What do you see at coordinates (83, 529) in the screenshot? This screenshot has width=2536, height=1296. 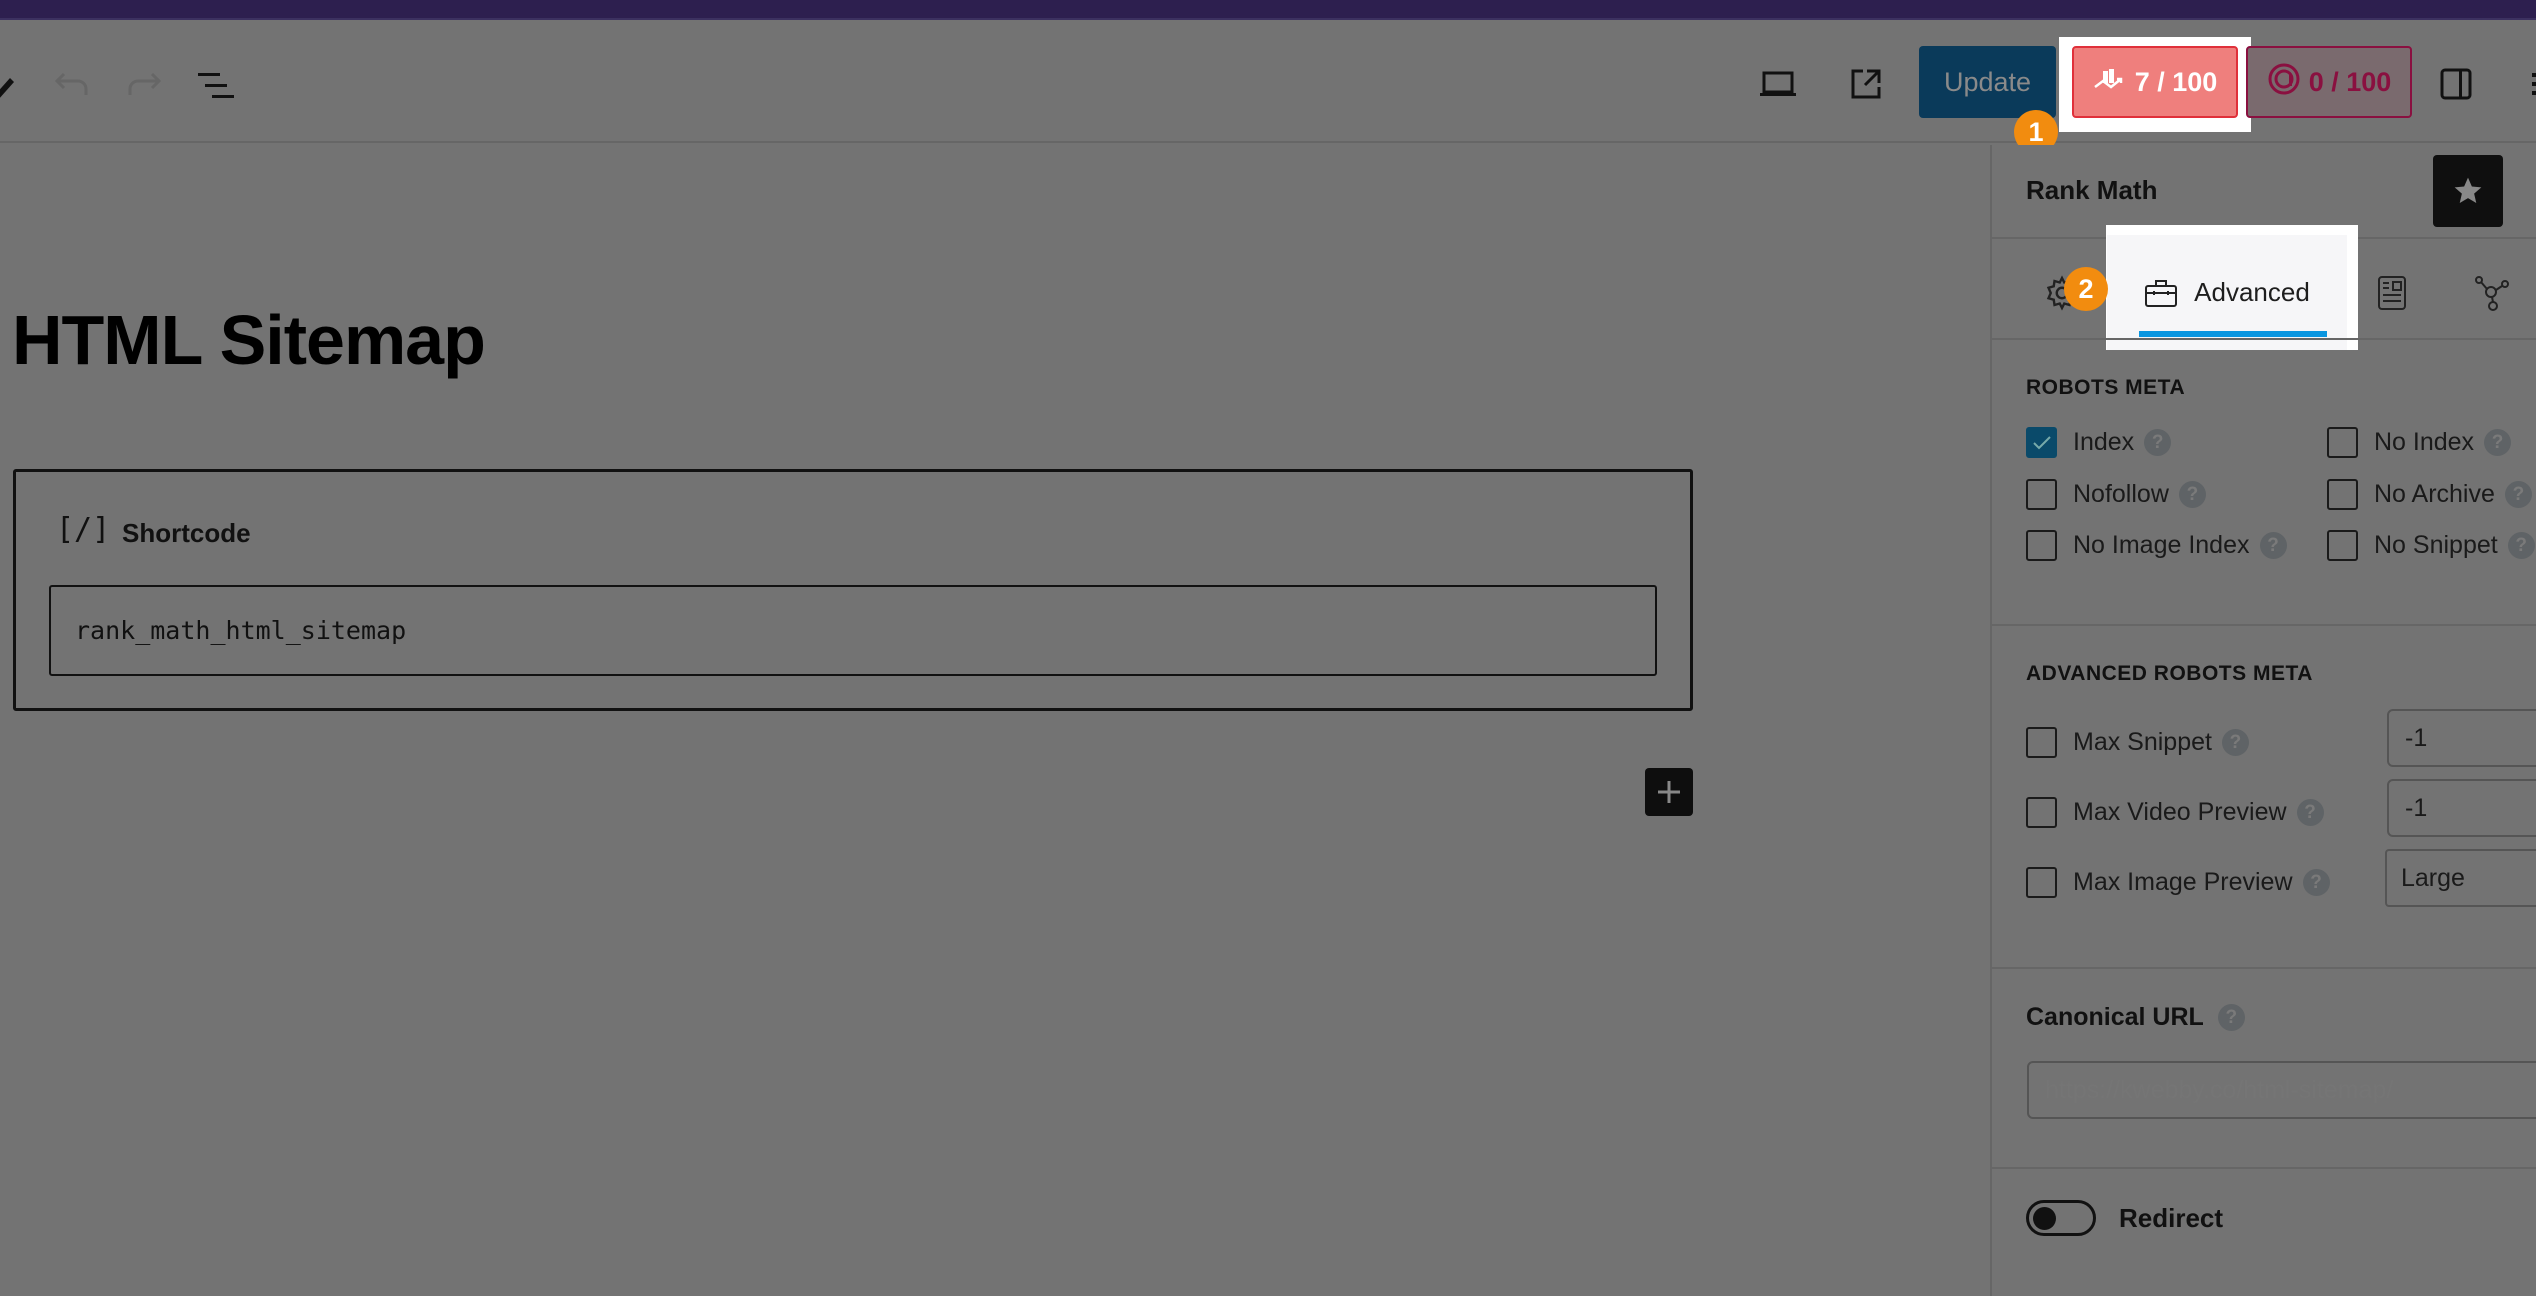 I see `shortcode-icon: [/]` at bounding box center [83, 529].